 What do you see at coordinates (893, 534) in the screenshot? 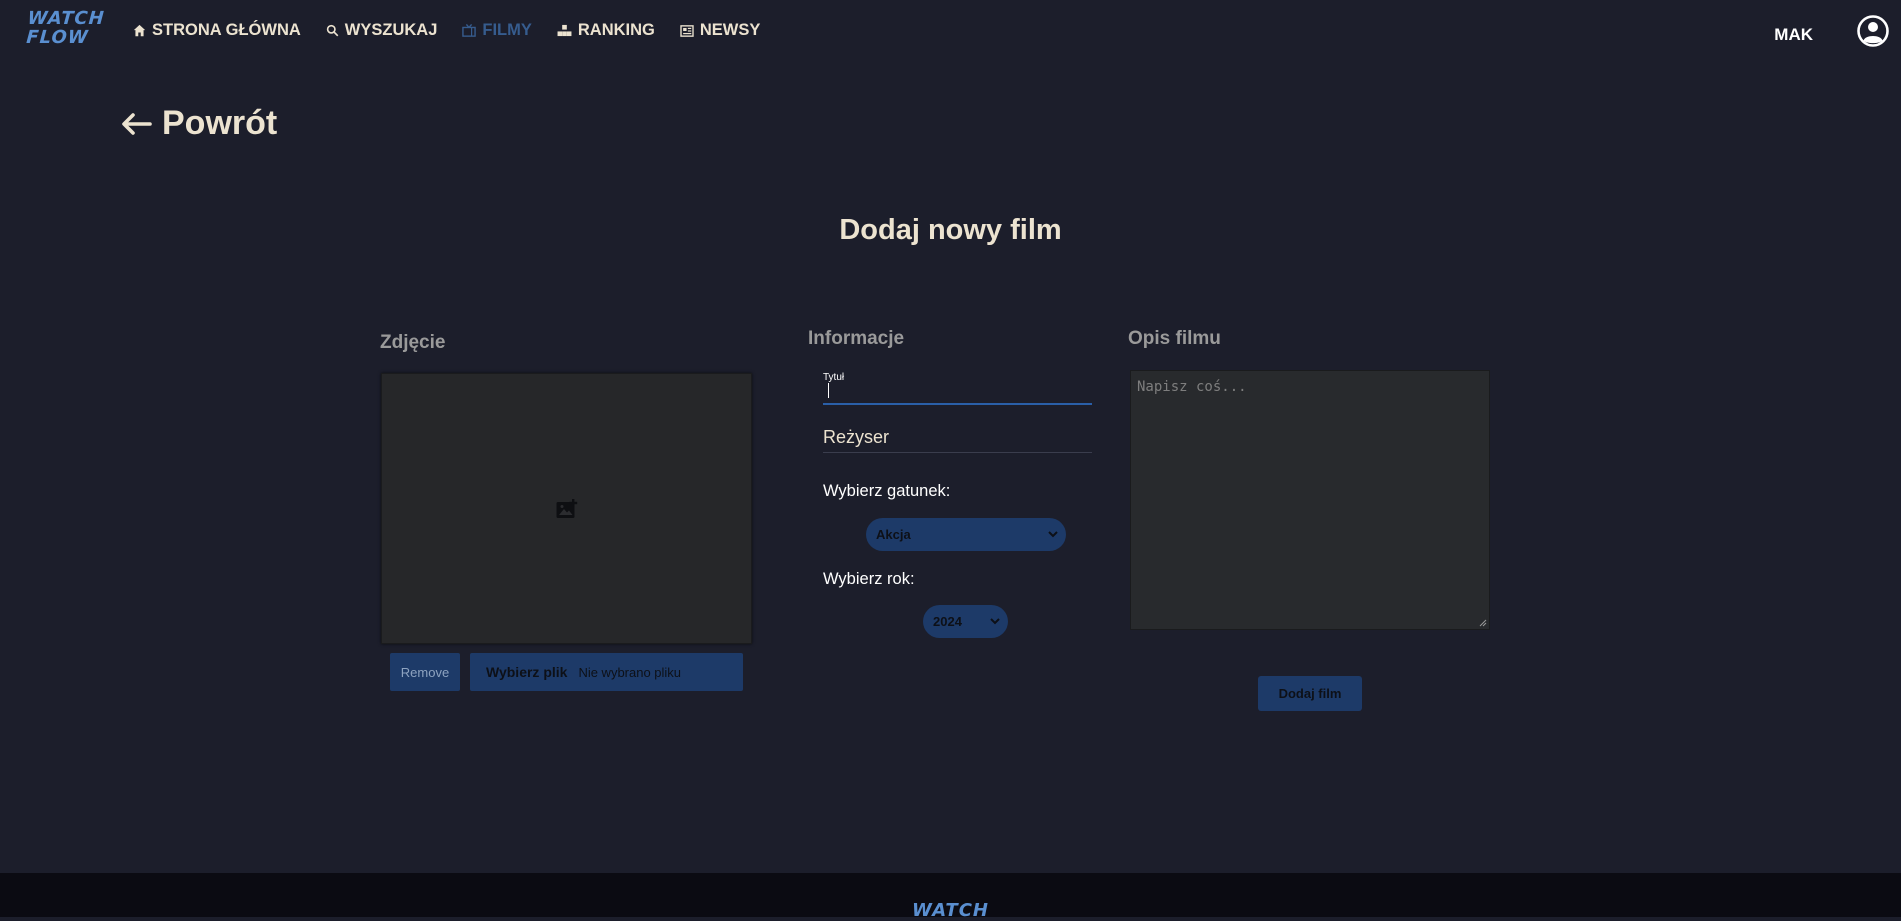
I see `genre-selected-value: Akcja` at bounding box center [893, 534].